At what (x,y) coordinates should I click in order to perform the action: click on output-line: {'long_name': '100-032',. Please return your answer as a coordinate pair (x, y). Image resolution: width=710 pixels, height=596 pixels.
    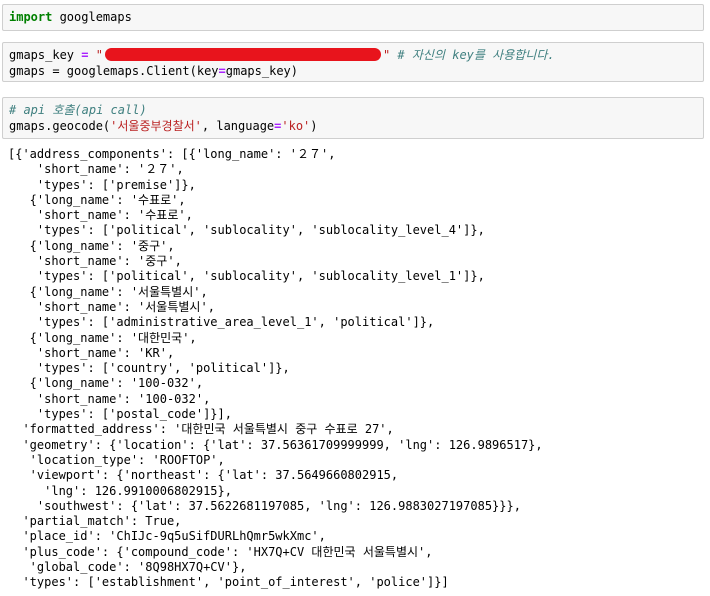
    Looking at the image, I should click on (106, 383).